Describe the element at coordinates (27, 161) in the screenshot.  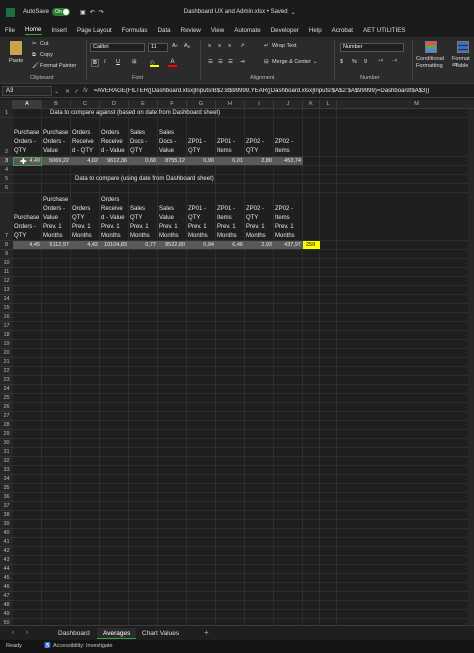
I see `selected-cell-a3` at that location.